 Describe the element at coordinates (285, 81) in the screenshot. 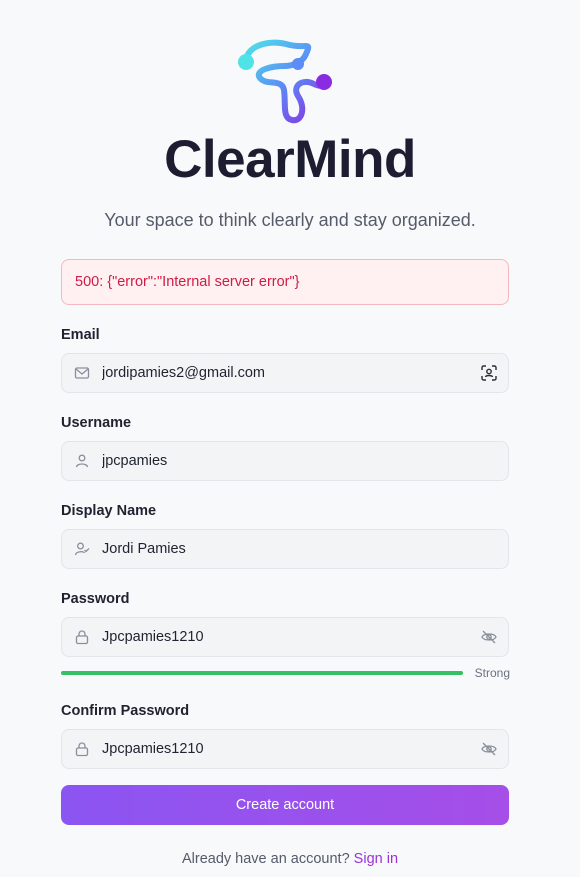

I see `clearmind-logo` at that location.